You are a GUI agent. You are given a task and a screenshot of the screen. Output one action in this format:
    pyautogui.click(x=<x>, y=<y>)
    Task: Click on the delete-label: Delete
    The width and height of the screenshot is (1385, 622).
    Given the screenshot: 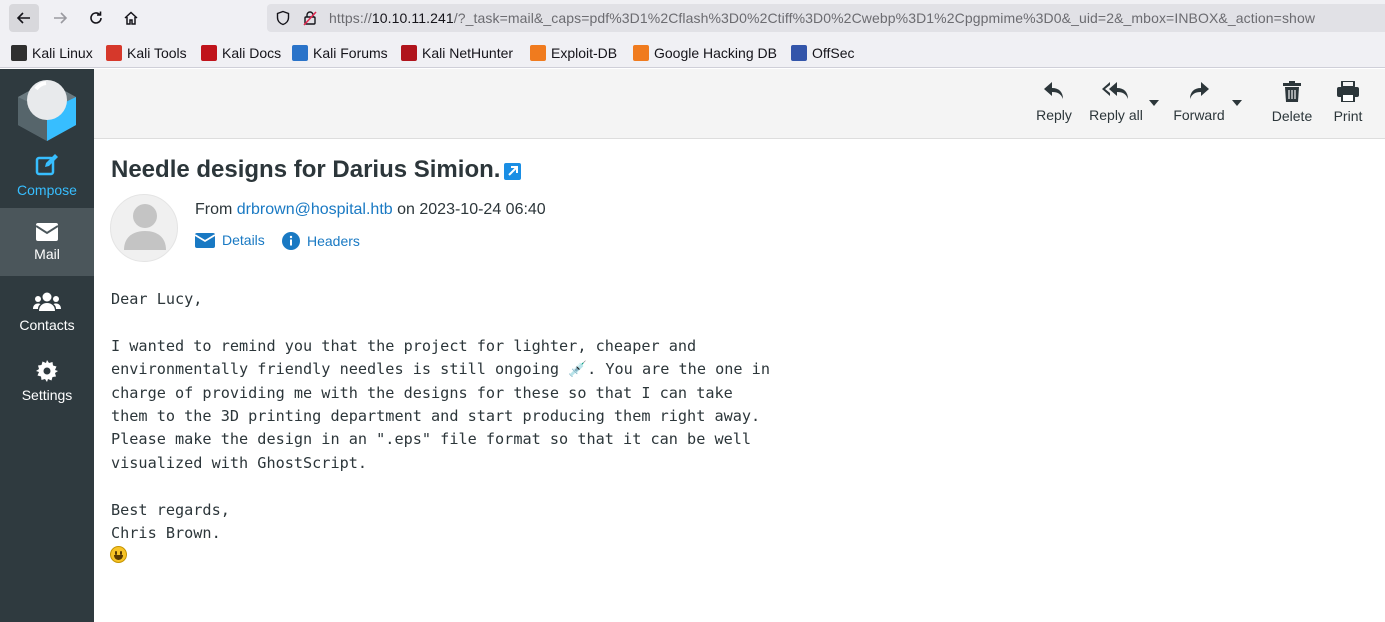 What is the action you would take?
    pyautogui.click(x=1292, y=116)
    